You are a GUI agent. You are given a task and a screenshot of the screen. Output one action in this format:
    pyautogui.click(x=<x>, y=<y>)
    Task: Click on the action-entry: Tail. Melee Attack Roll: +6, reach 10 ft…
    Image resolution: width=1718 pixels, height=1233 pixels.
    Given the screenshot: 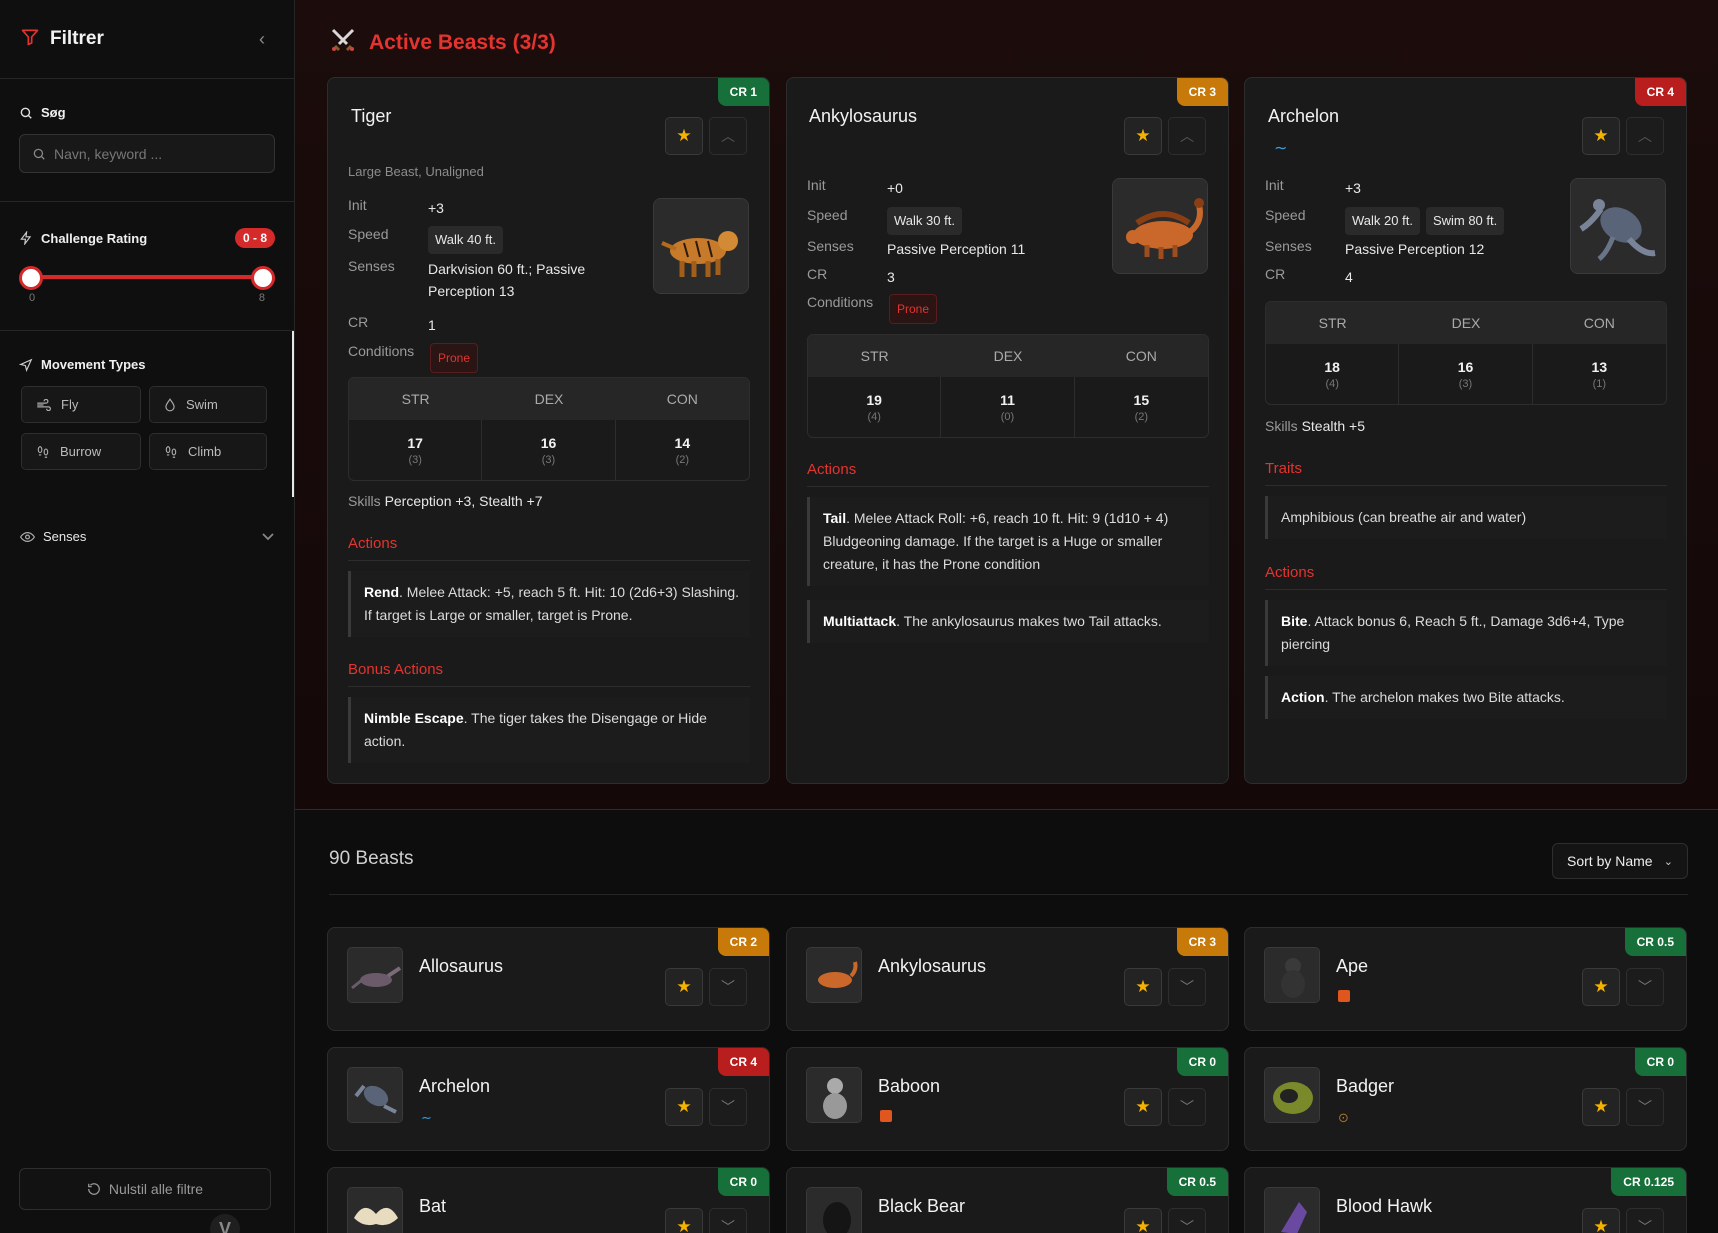 What is the action you would take?
    pyautogui.click(x=1008, y=541)
    